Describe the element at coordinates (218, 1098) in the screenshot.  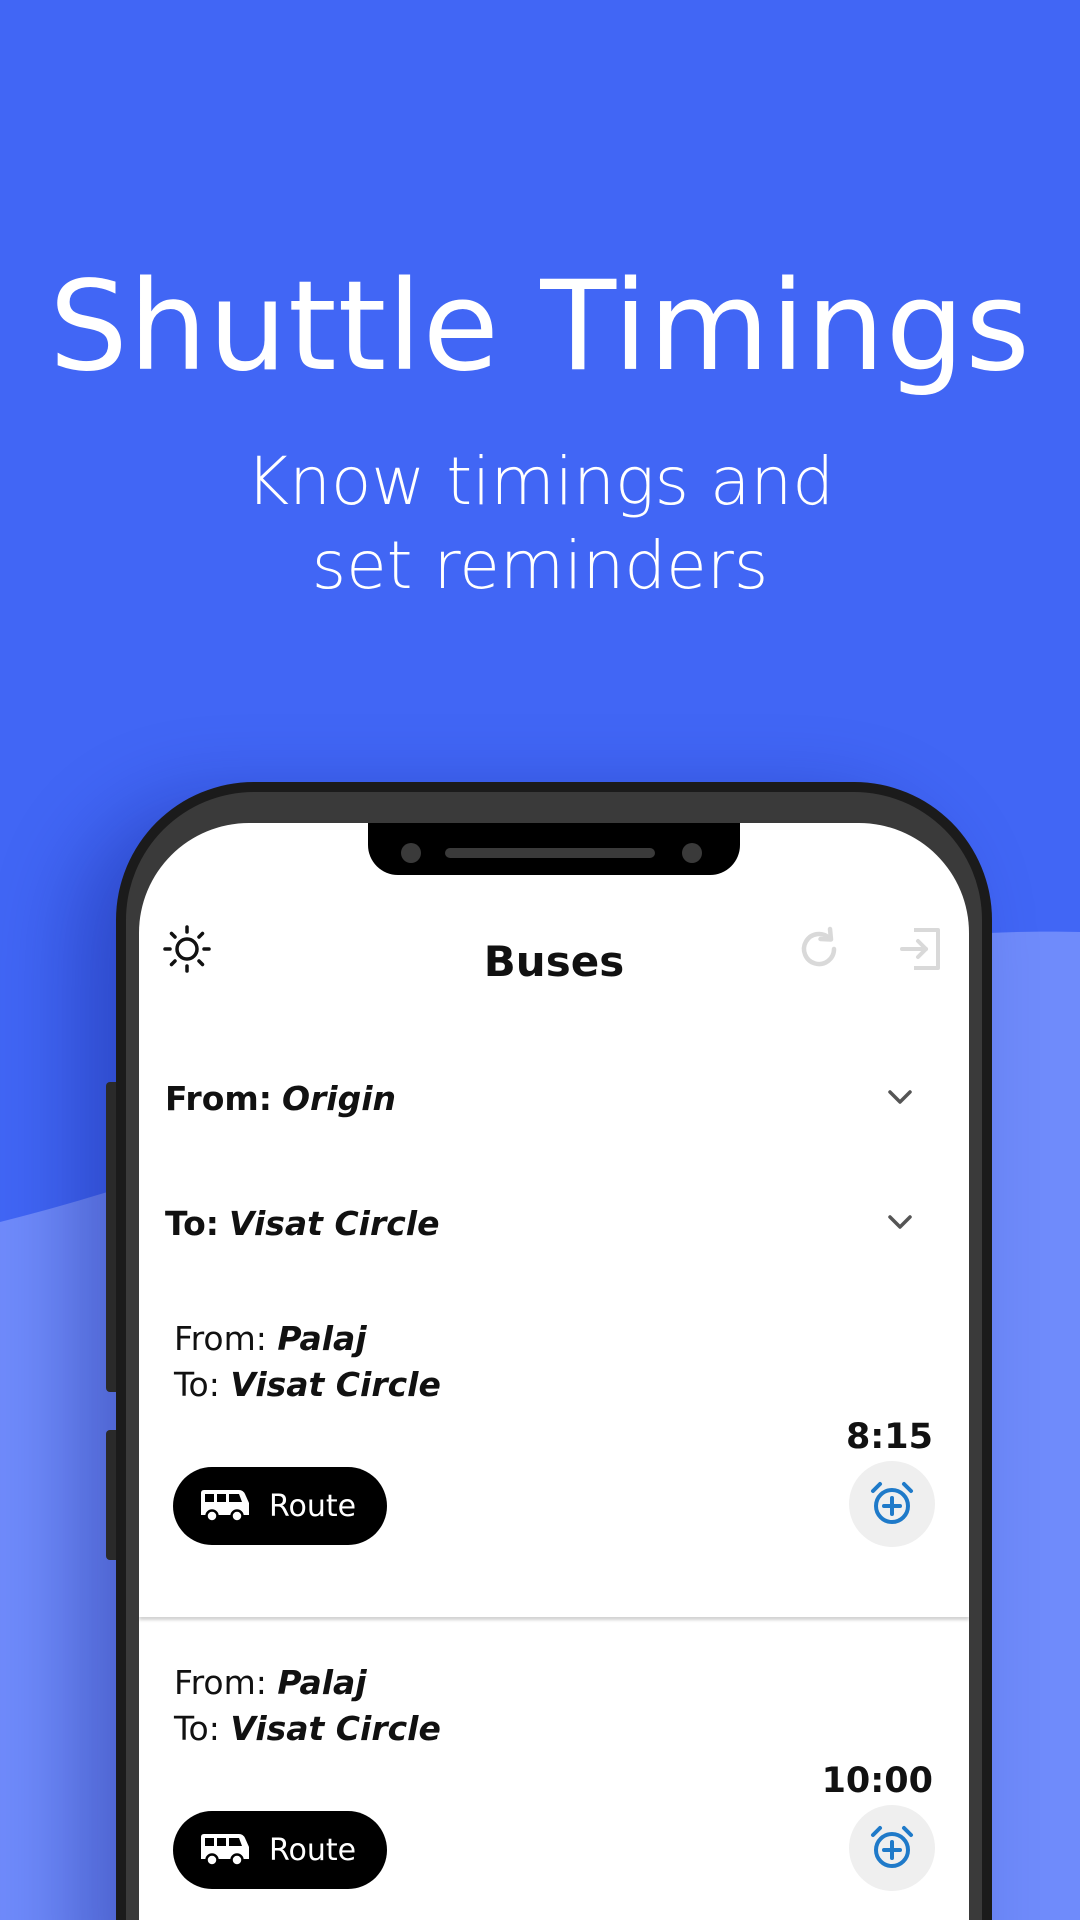
I see `from-selector-label: From:` at that location.